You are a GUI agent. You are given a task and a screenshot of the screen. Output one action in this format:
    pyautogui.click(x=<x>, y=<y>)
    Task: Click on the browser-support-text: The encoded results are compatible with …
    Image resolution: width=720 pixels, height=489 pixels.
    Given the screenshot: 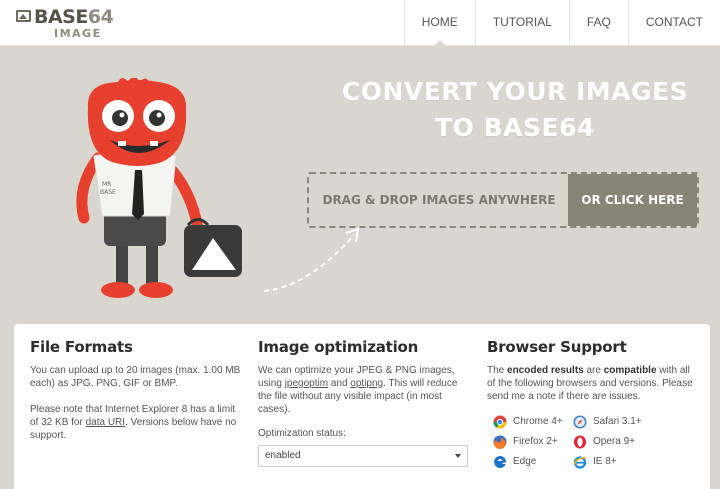 What is the action you would take?
    pyautogui.click(x=590, y=383)
    